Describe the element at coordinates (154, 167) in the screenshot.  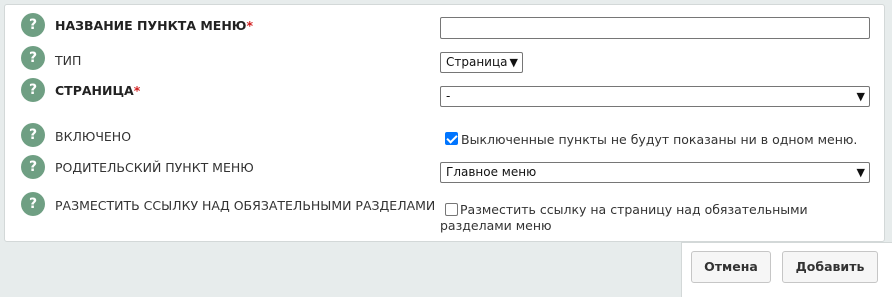
I see `field-label-parent: РОДИТЕЛЬСКИЙ ПУНКТ МЕНЮ` at that location.